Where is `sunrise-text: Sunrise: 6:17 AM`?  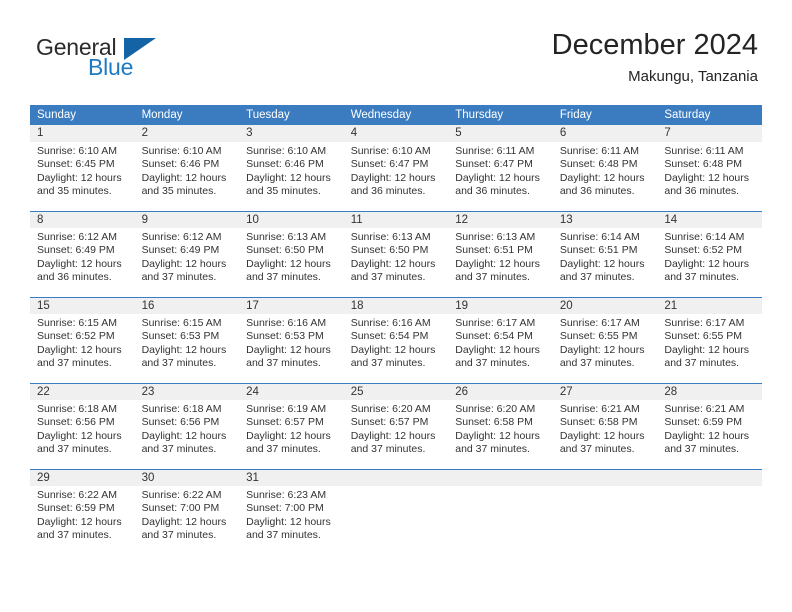 sunrise-text: Sunrise: 6:17 AM is located at coordinates (495, 323).